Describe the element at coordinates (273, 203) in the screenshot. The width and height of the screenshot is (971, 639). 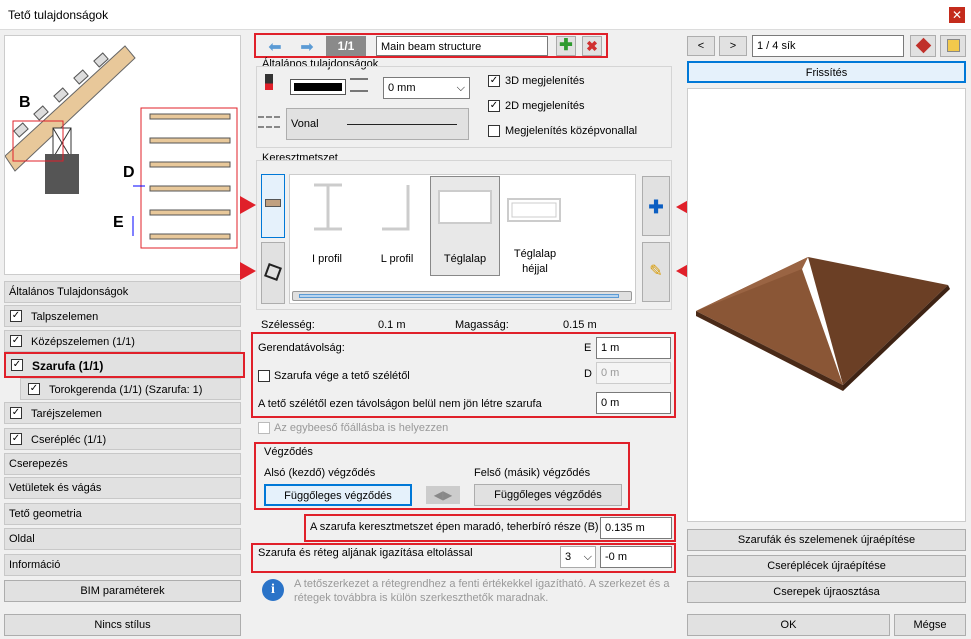
I see `beam-icon` at that location.